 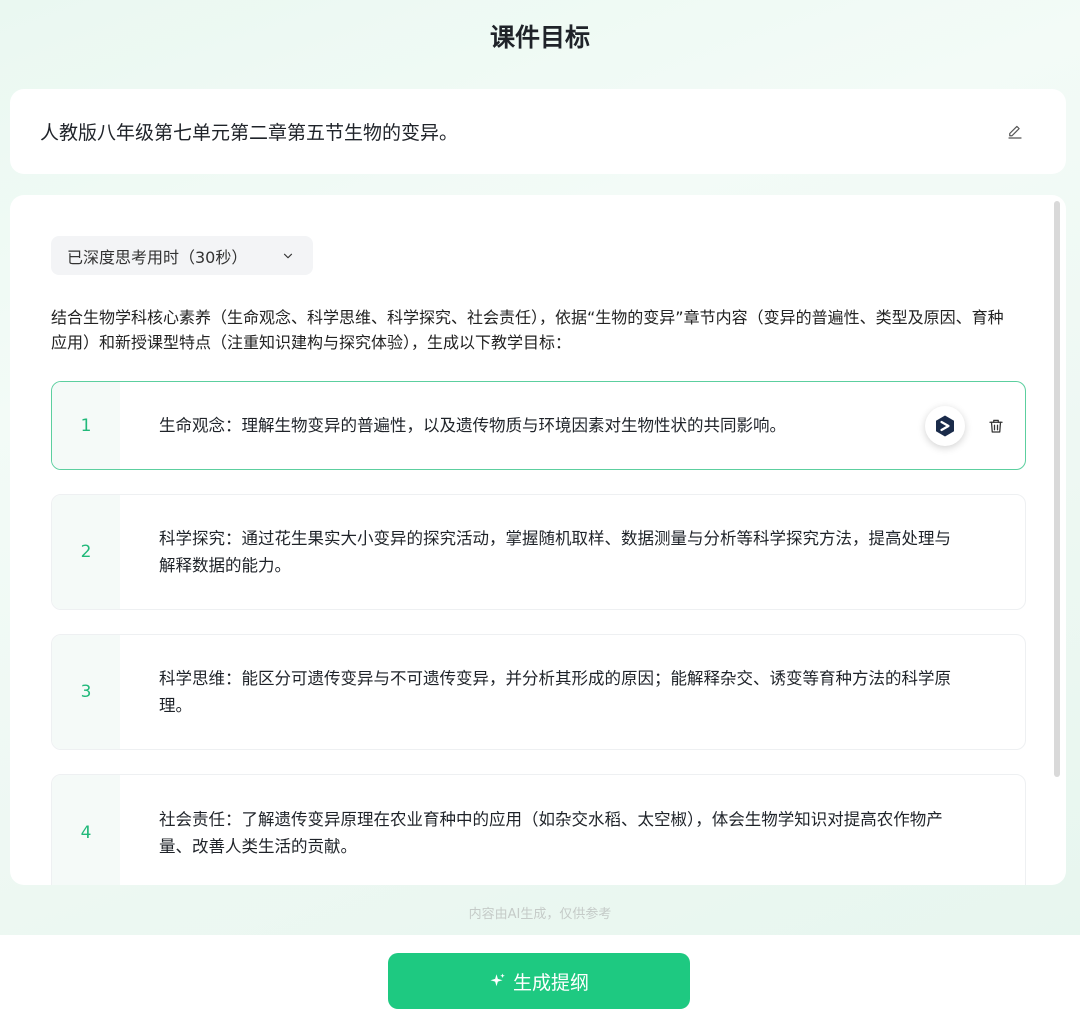 I want to click on scrollbar, so click(x=1057, y=489).